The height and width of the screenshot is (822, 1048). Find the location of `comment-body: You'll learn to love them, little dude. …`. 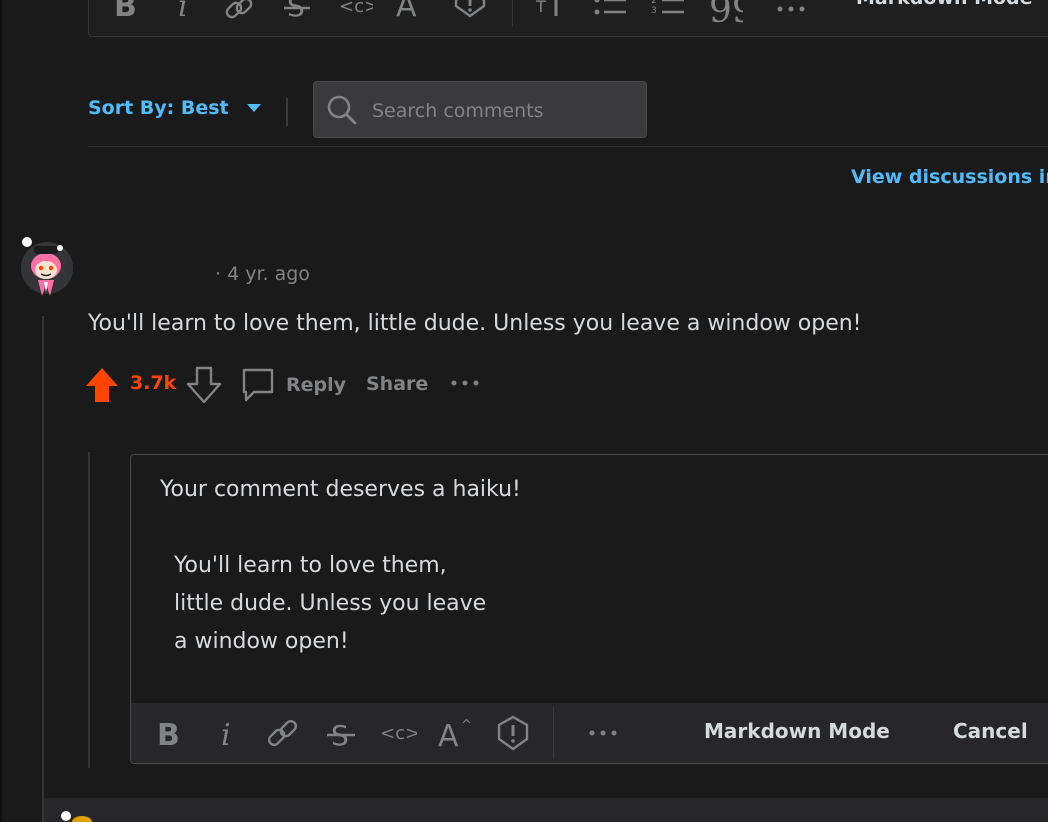

comment-body: You'll learn to love them, little dude. … is located at coordinates (475, 323).